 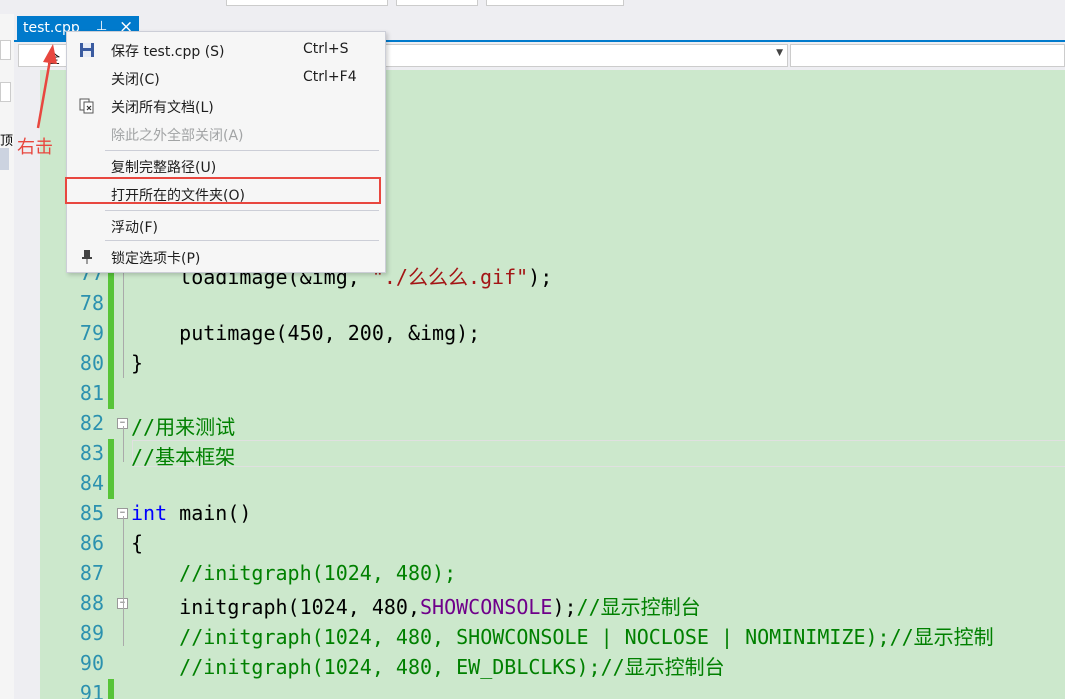 What do you see at coordinates (91, 690) in the screenshot?
I see `line-number: 91` at bounding box center [91, 690].